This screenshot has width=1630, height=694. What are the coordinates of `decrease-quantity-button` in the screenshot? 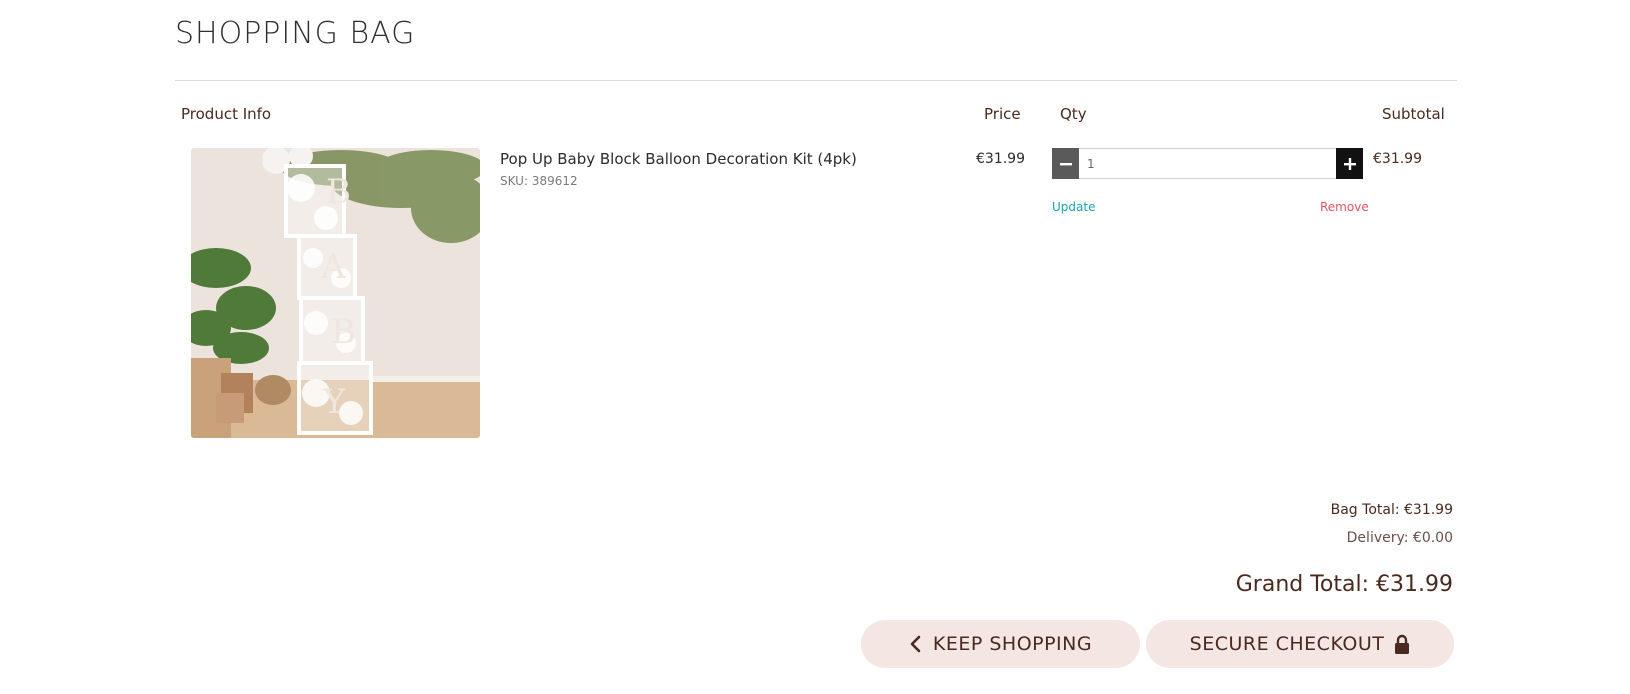 It's located at (1065, 163).